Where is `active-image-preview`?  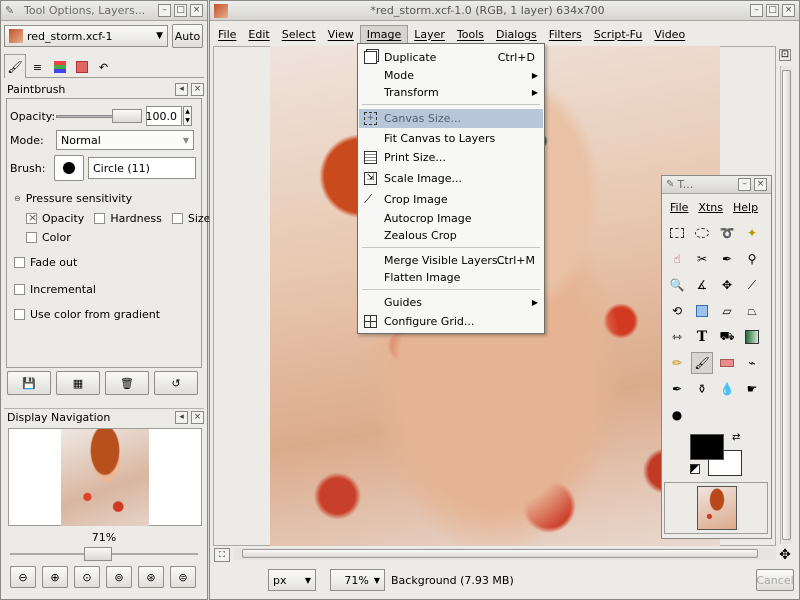
active-image-preview is located at coordinates (716, 508).